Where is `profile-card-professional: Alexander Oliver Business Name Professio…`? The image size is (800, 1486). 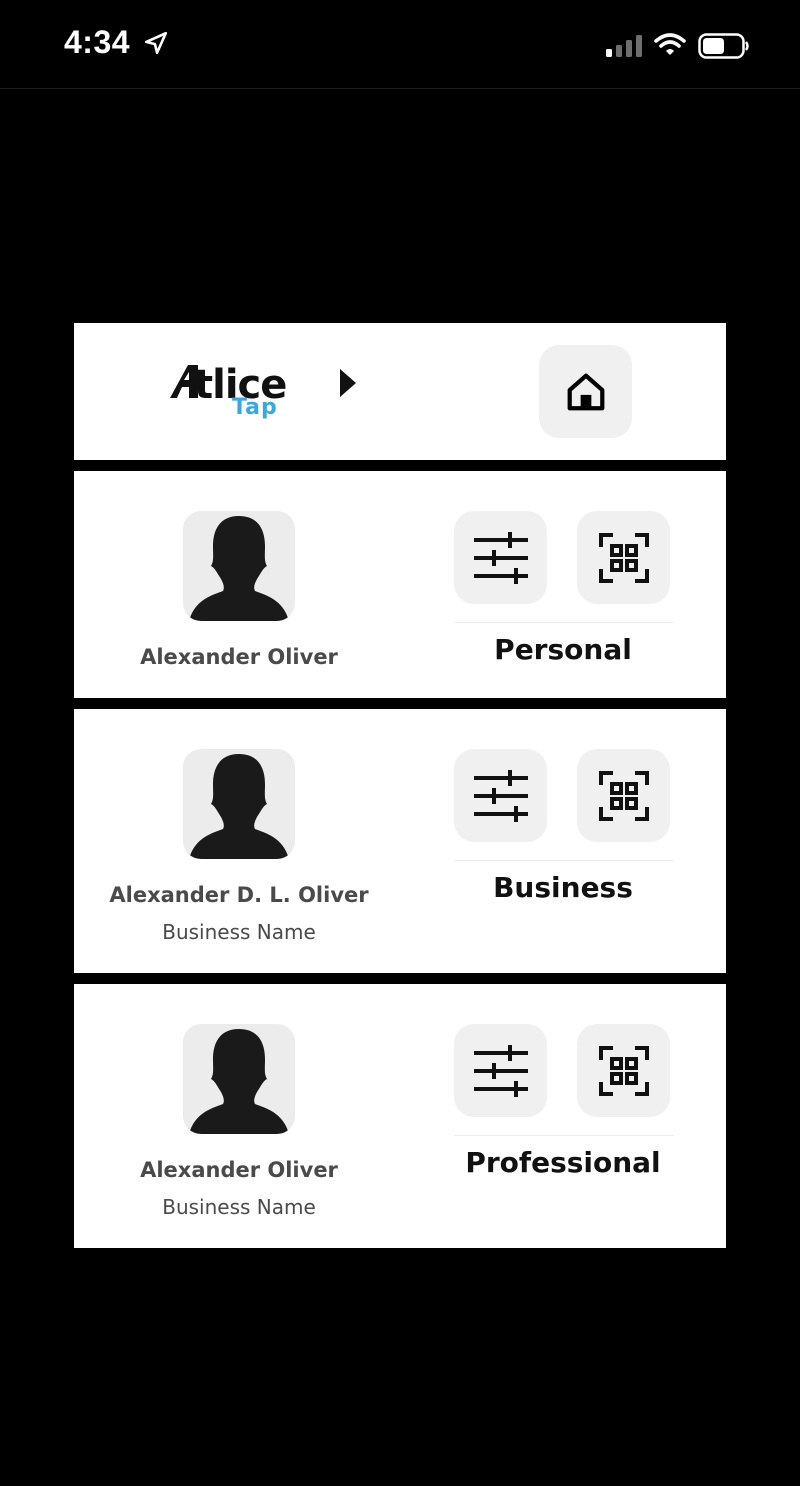 profile-card-professional: Alexander Oliver Business Name Professio… is located at coordinates (400, 1116).